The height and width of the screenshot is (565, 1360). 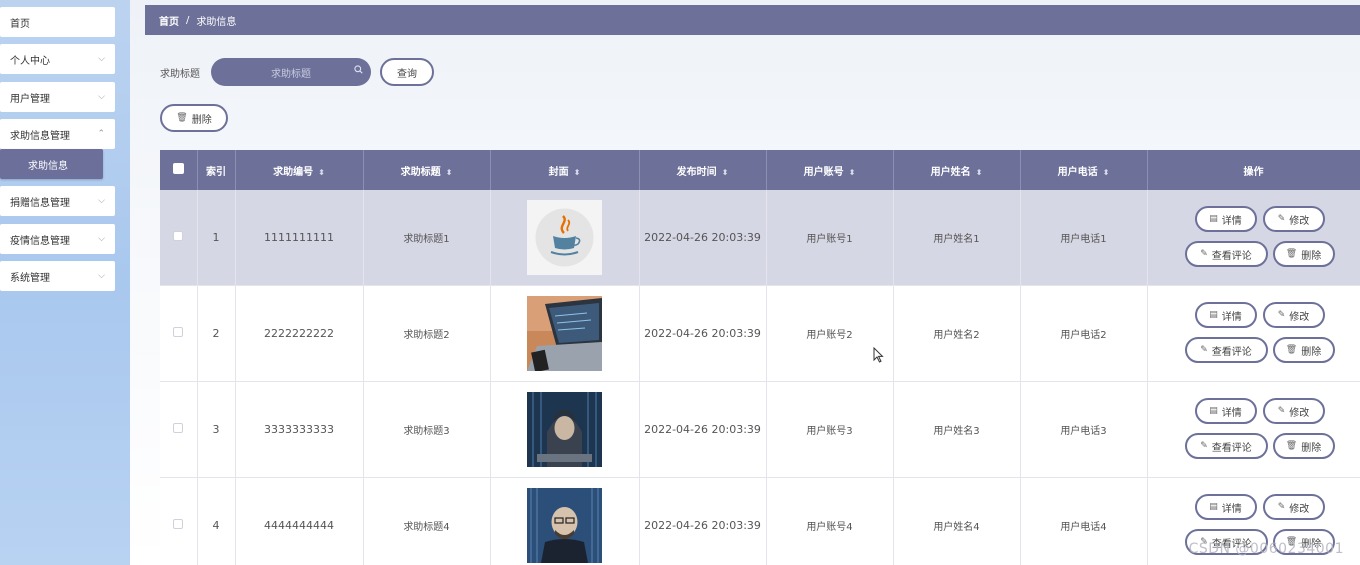 What do you see at coordinates (830, 238) in the screenshot?
I see `cell-account: 用户账号1` at bounding box center [830, 238].